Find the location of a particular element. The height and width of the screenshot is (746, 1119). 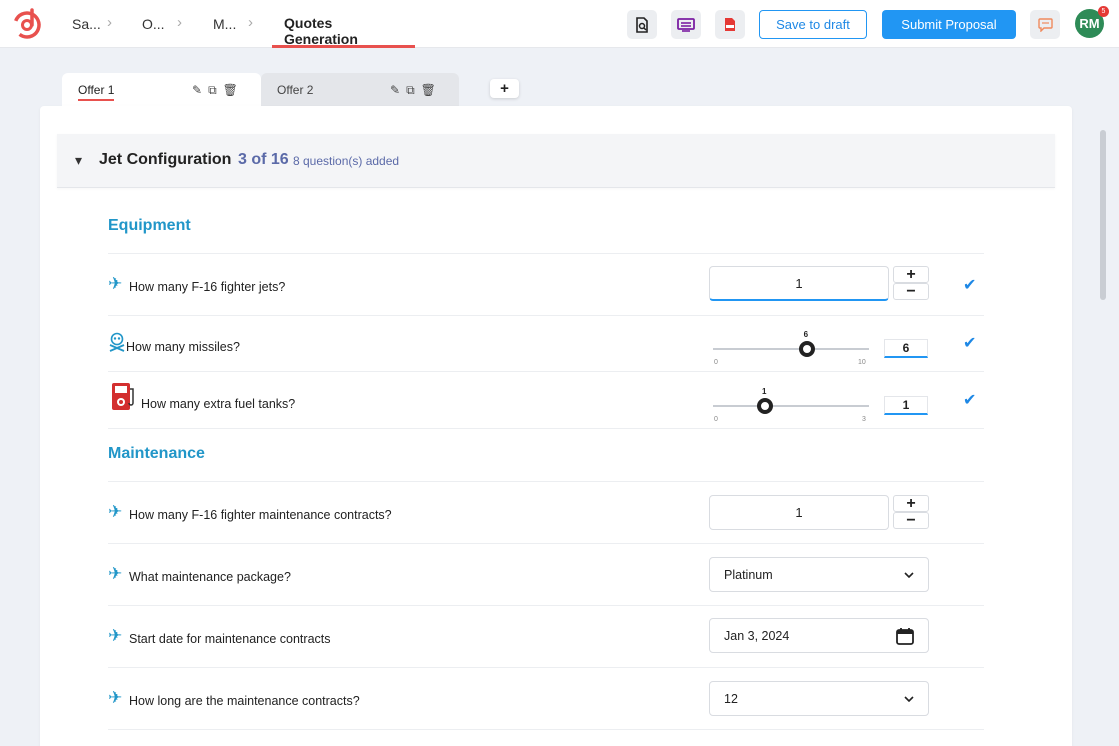

question-label: How many F-16 fighter jets? is located at coordinates (207, 287).